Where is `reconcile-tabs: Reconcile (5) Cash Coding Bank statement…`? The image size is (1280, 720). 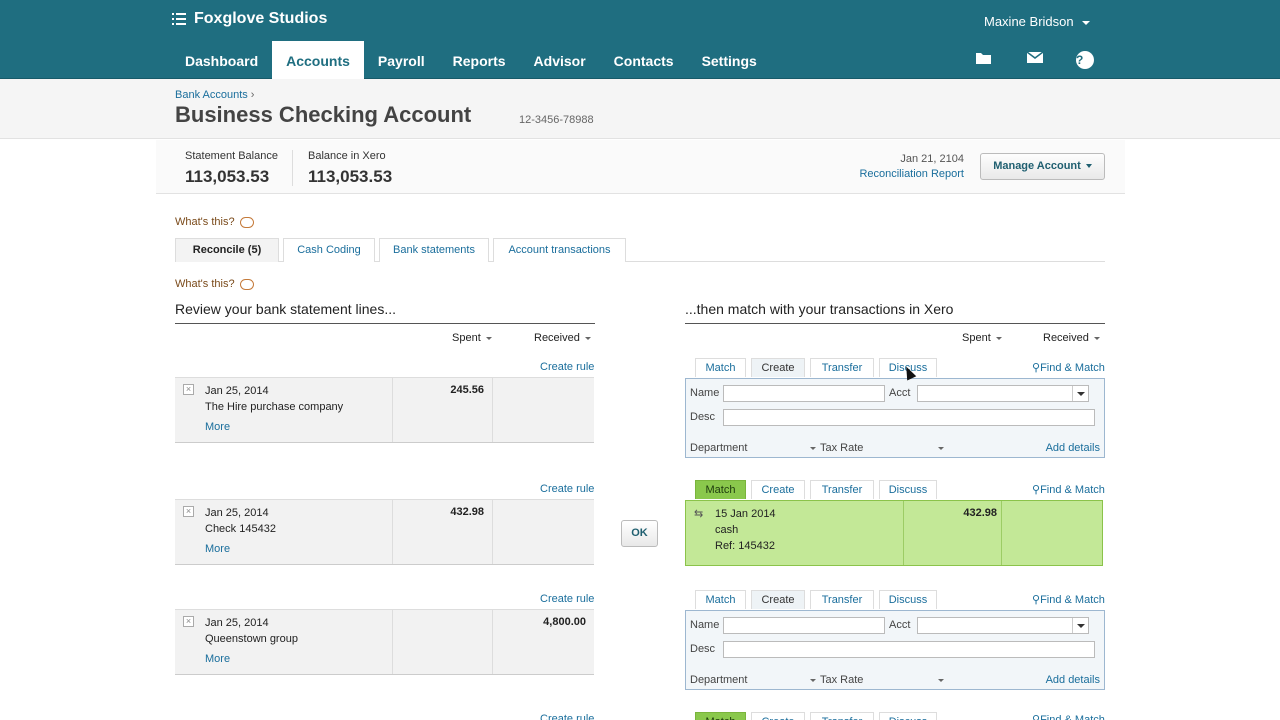 reconcile-tabs: Reconcile (5) Cash Coding Bank statement… is located at coordinates (640, 250).